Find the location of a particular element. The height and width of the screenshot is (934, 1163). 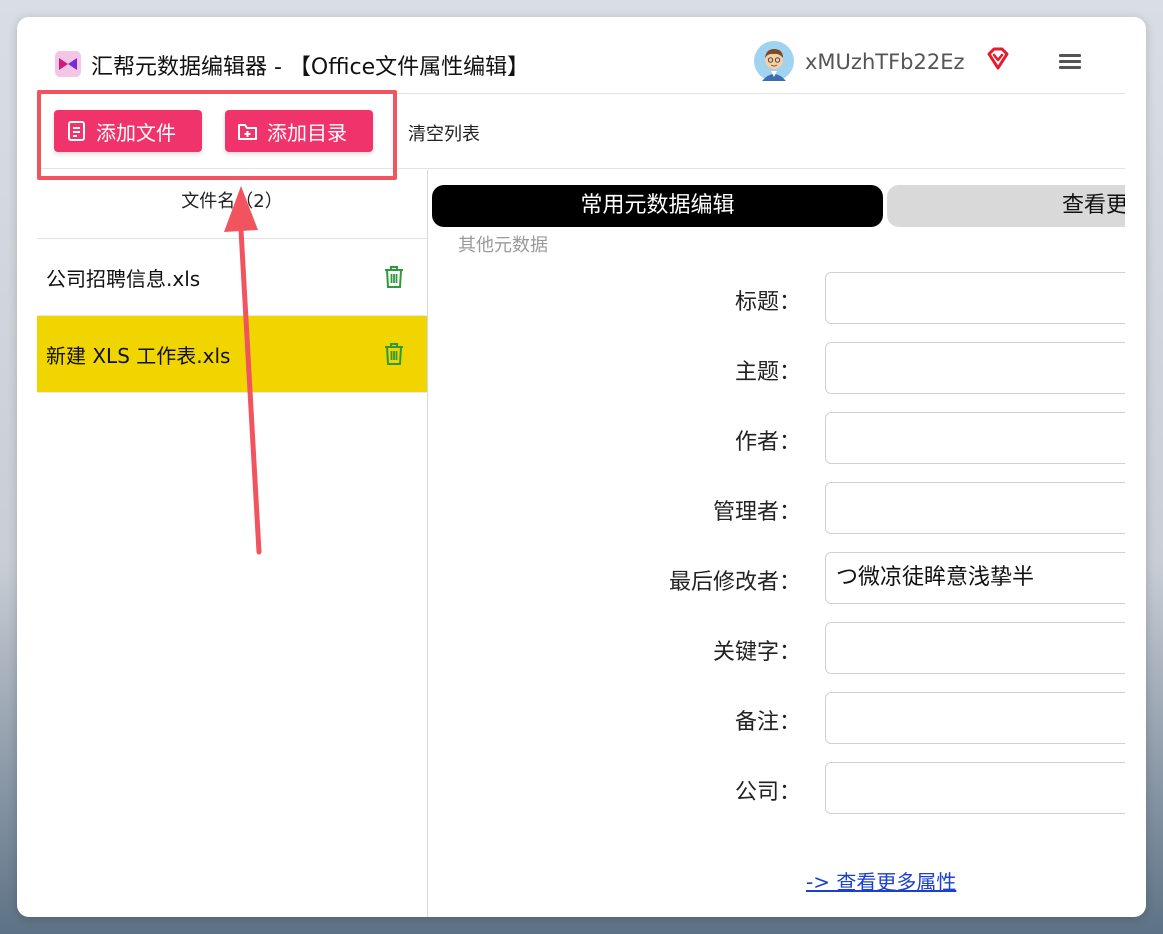

comments-field is located at coordinates (975, 718).